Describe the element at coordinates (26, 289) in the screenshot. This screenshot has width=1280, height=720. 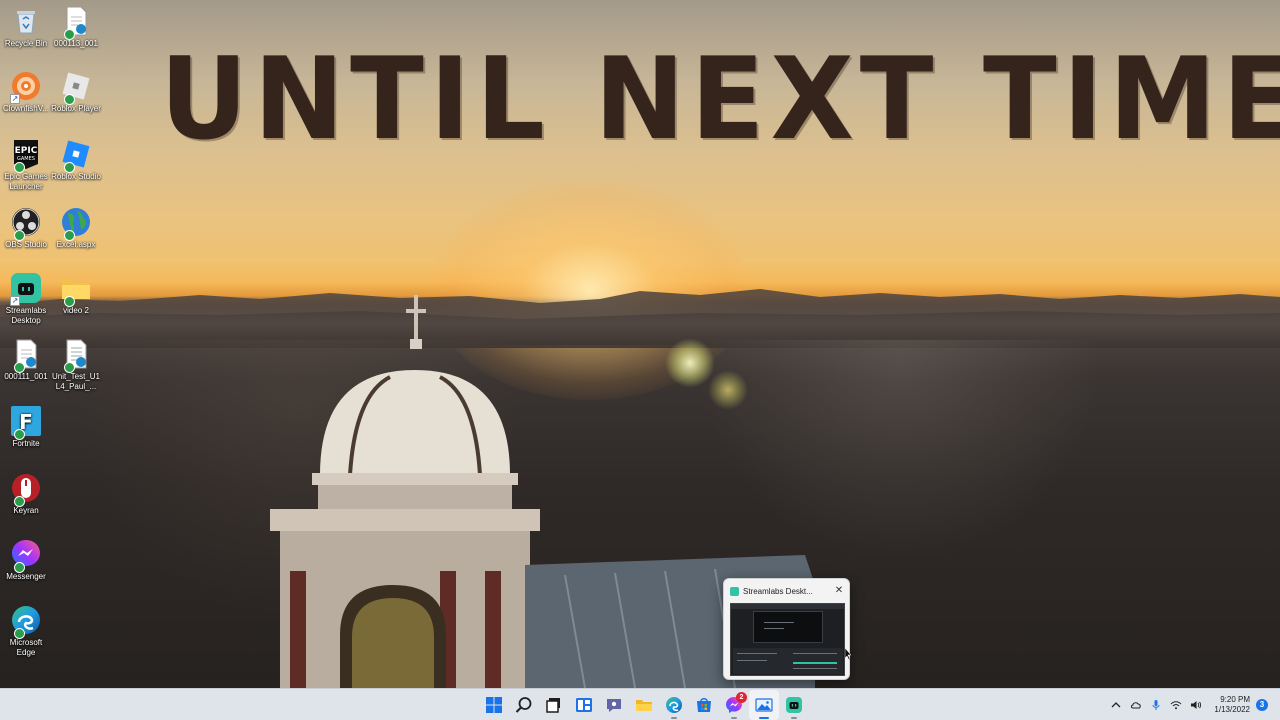
I see `streamlabs-icon: ↗` at that location.